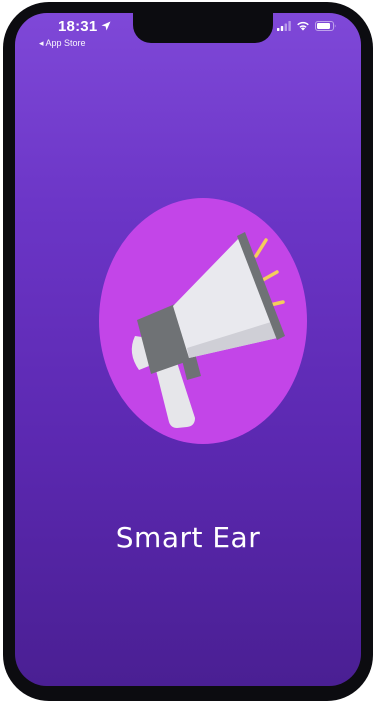 This screenshot has width=378, height=703. Describe the element at coordinates (78, 26) in the screenshot. I see `status-time: 18:31` at that location.